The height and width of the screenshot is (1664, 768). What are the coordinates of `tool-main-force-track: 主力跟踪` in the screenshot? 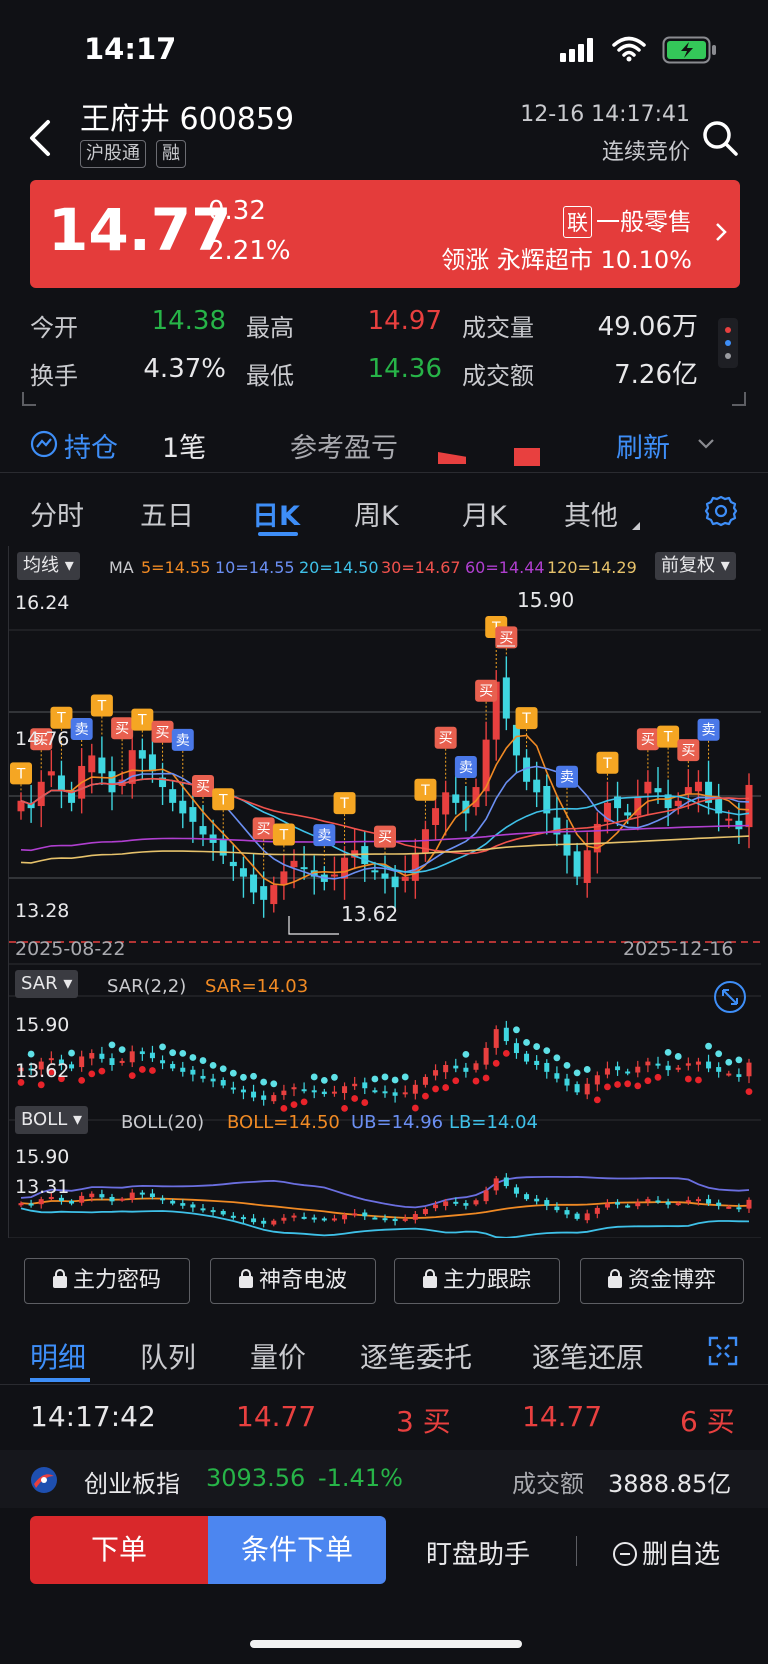 It's located at (477, 1281).